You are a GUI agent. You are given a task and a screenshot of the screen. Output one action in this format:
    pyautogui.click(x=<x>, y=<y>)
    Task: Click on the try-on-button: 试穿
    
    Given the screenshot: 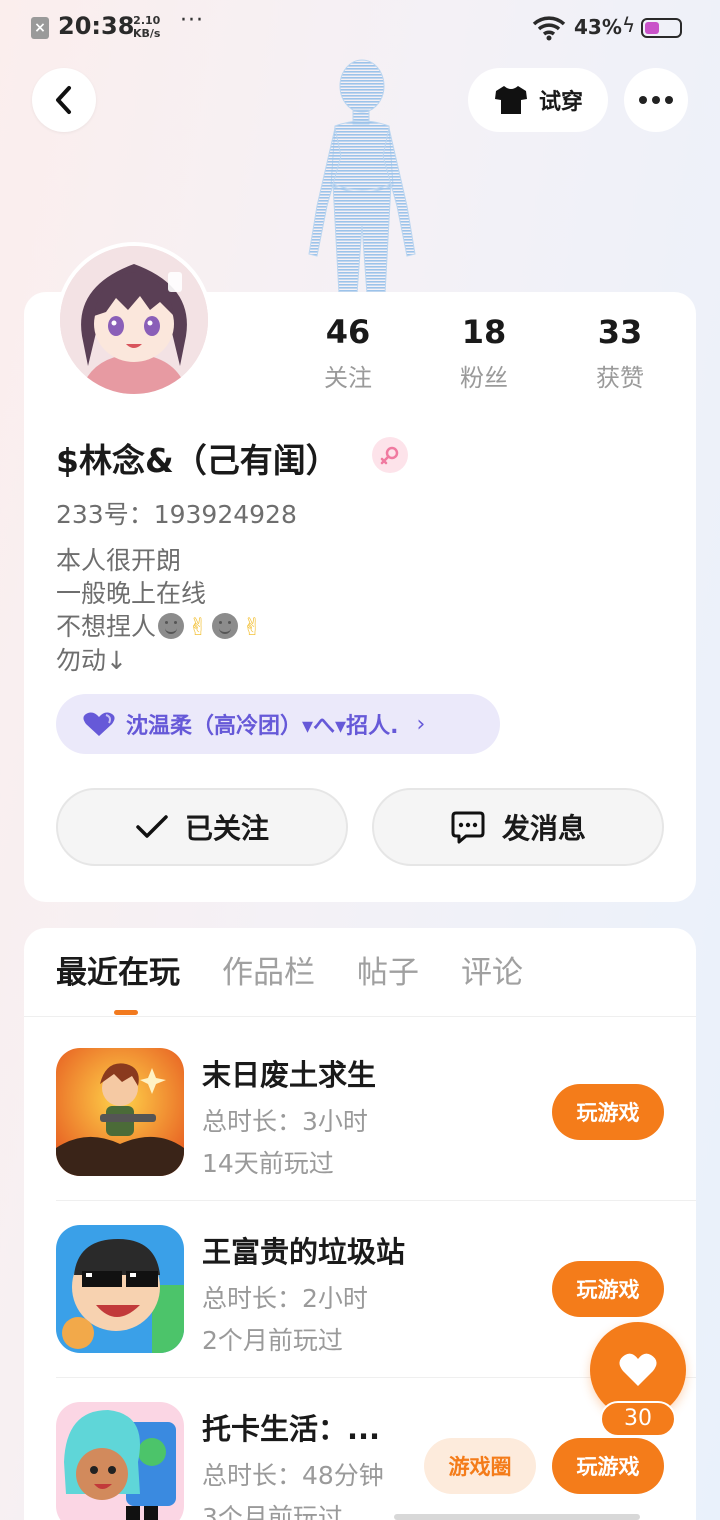 What is the action you would take?
    pyautogui.click(x=538, y=100)
    